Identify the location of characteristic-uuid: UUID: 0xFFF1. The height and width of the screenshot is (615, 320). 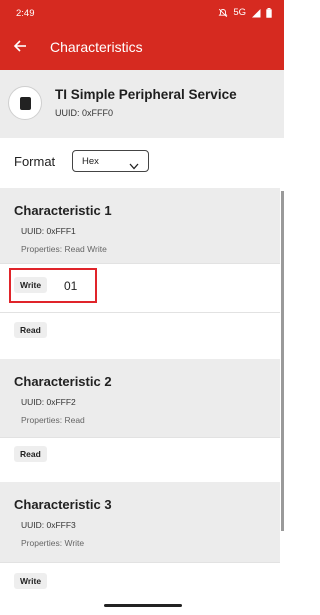
(48, 231).